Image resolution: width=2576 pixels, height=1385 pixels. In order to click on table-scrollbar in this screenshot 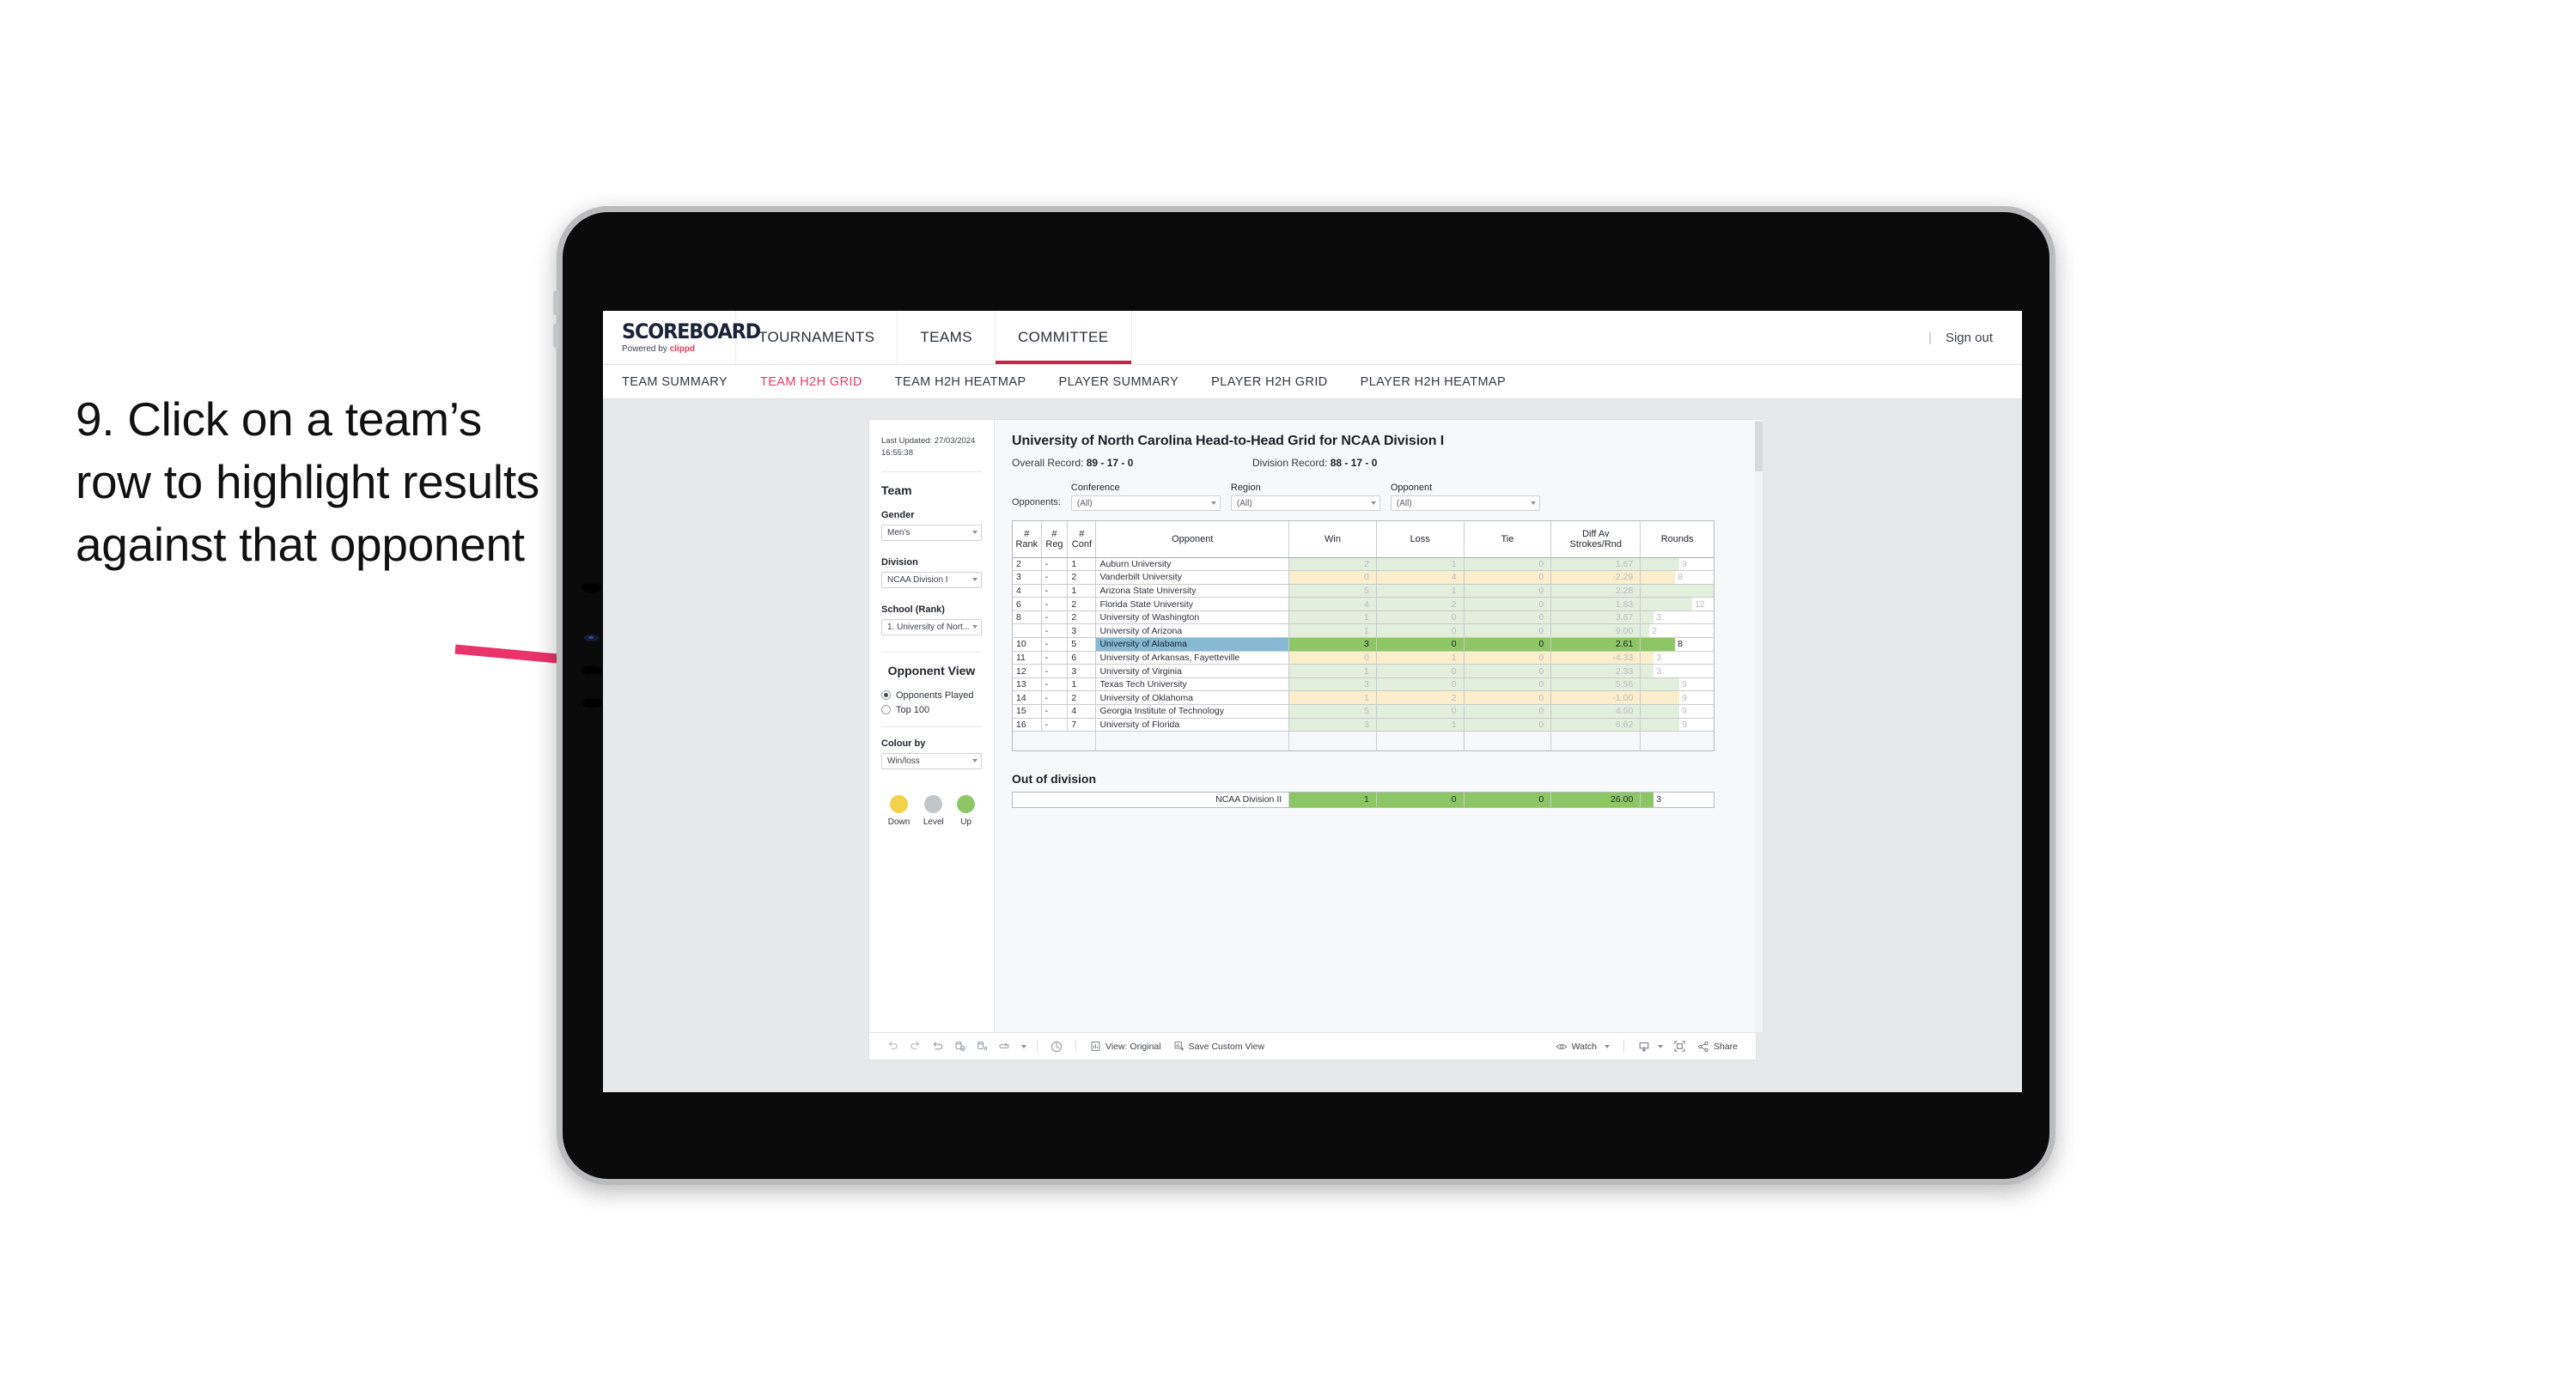, I will do `click(1759, 726)`.